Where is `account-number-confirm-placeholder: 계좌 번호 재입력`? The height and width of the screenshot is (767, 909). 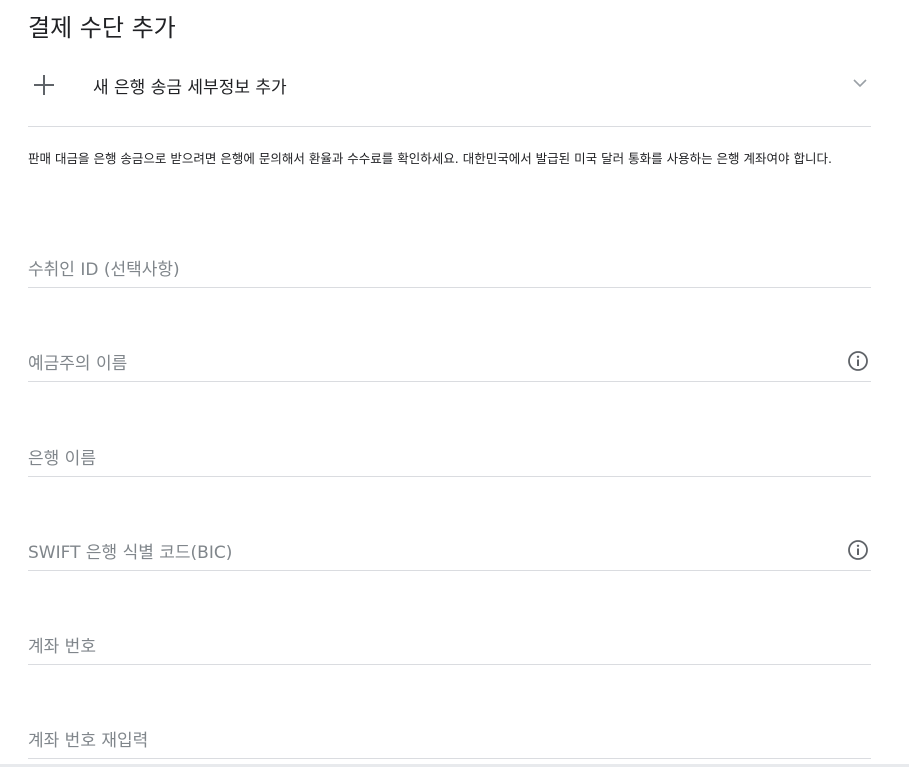
account-number-confirm-placeholder: 계좌 번호 재입력 is located at coordinates (88, 740).